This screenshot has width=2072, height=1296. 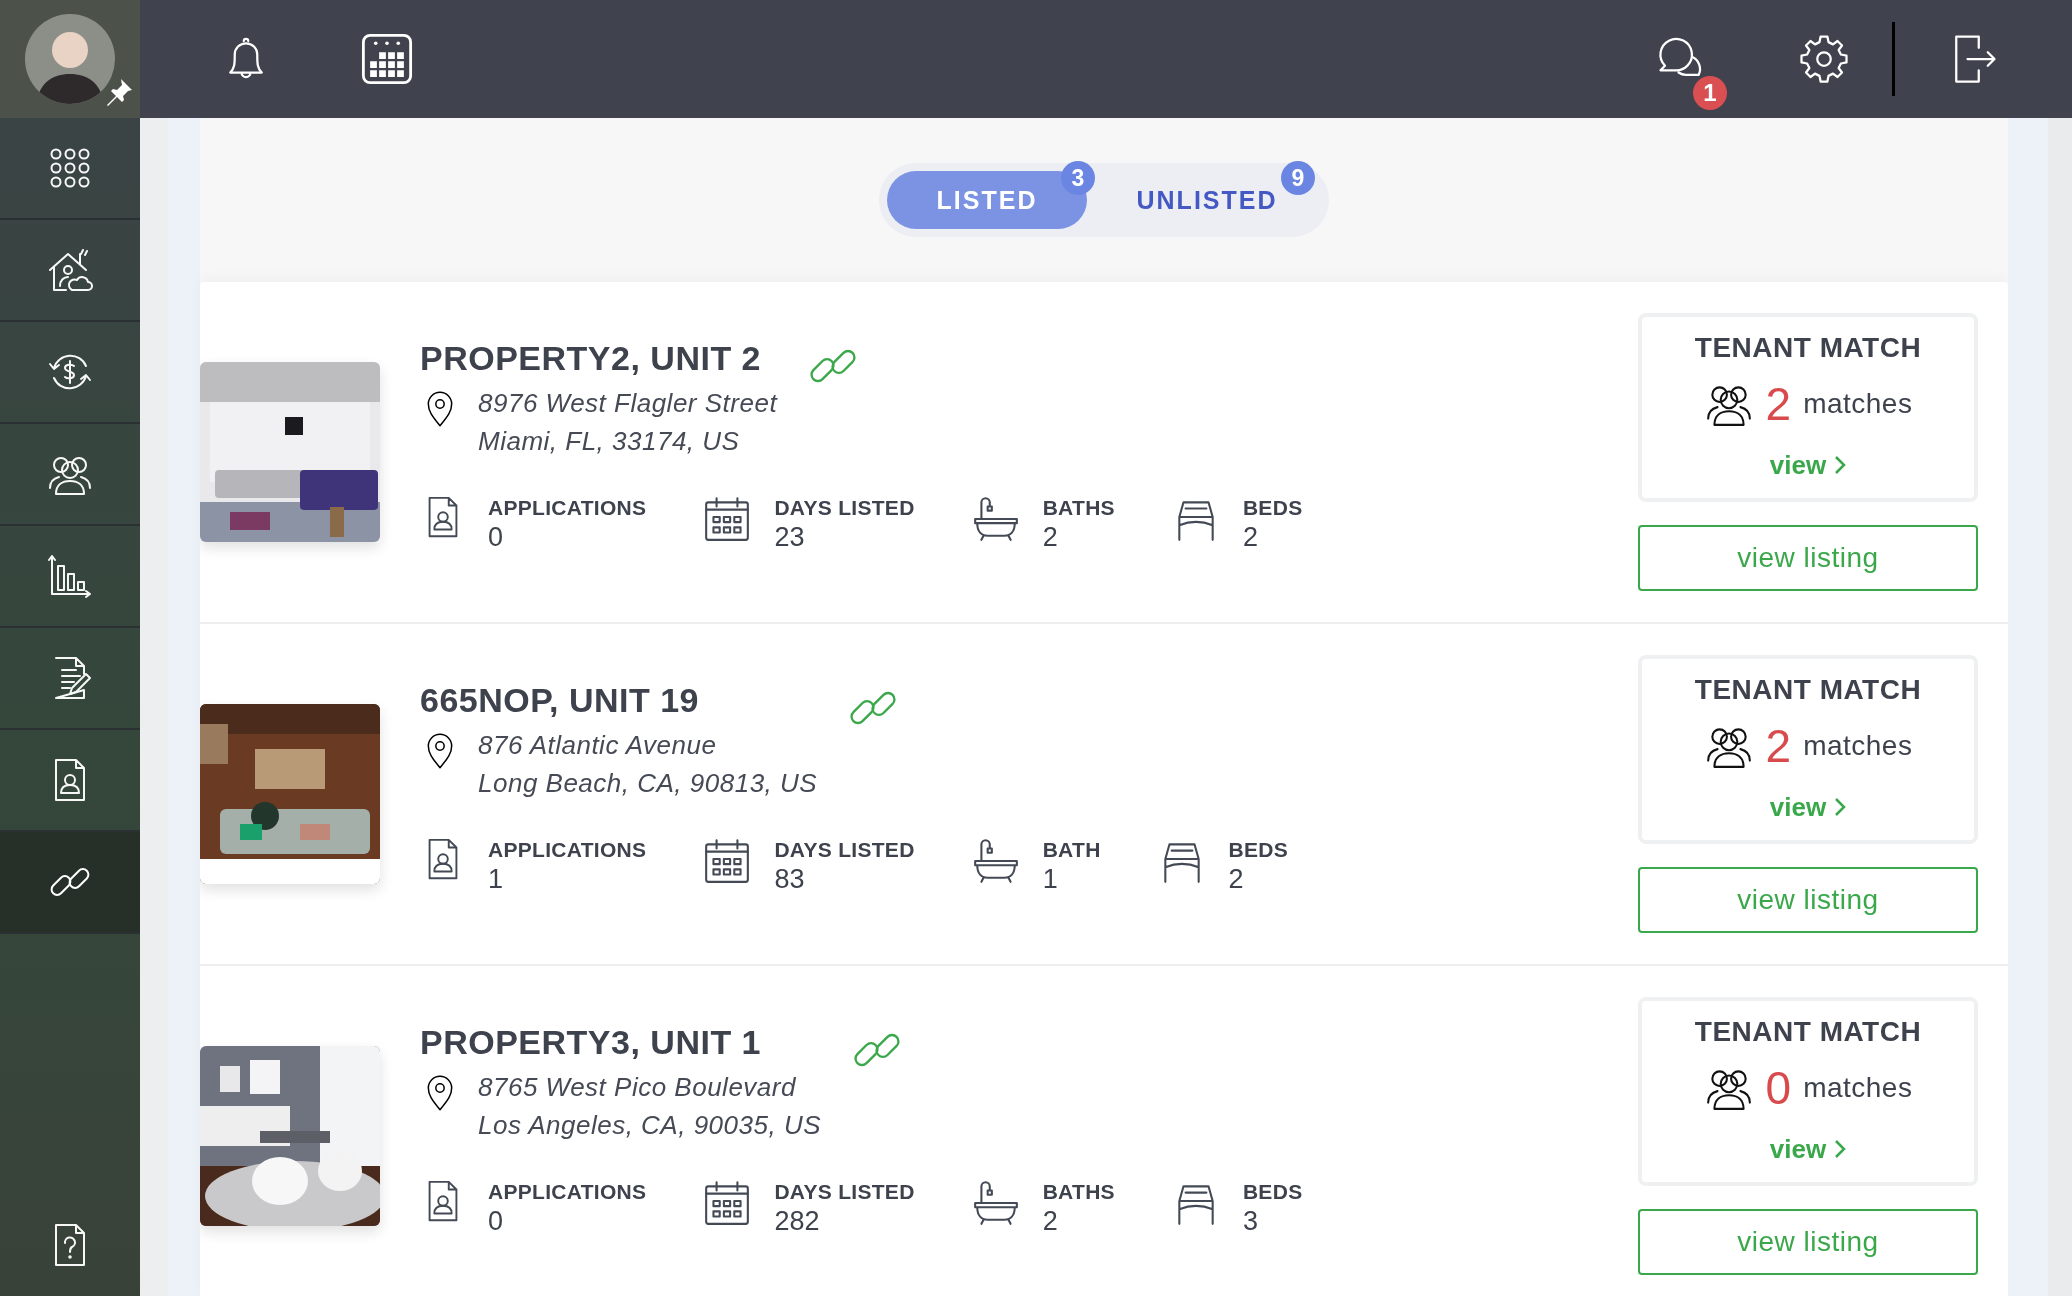 What do you see at coordinates (1250, 1221) in the screenshot?
I see `stat-value: 3` at bounding box center [1250, 1221].